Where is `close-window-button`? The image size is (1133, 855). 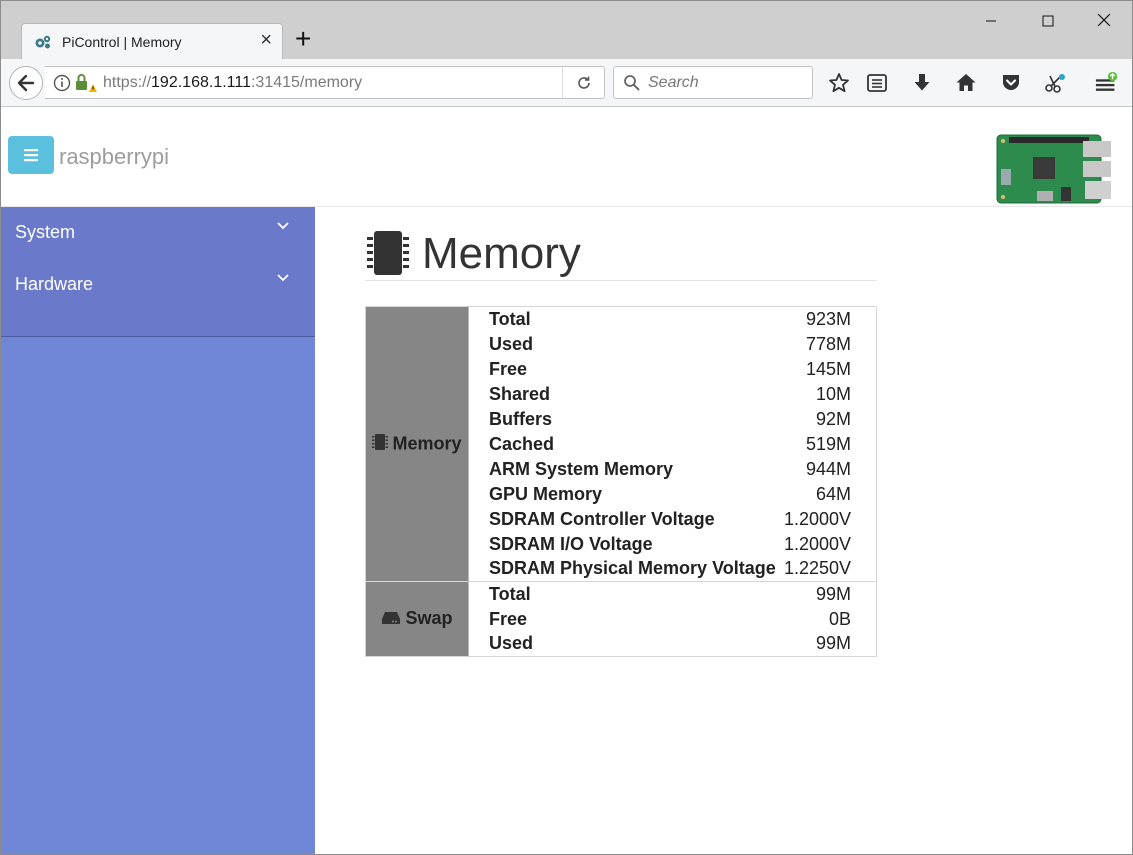
close-window-button is located at coordinates (1104, 21).